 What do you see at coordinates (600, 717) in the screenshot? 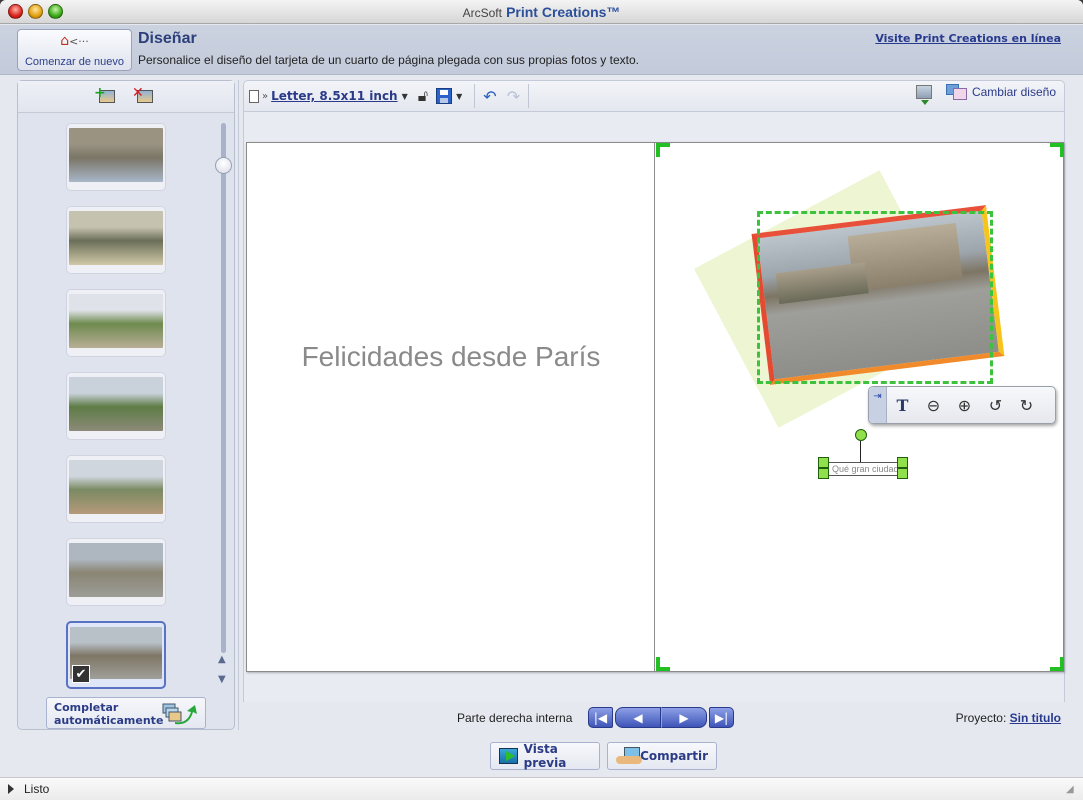
I see `first-page-button: |◀` at bounding box center [600, 717].